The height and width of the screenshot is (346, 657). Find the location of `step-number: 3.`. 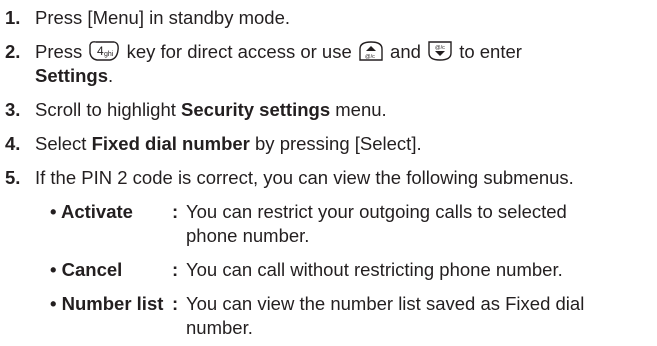

step-number: 3. is located at coordinates (13, 109).